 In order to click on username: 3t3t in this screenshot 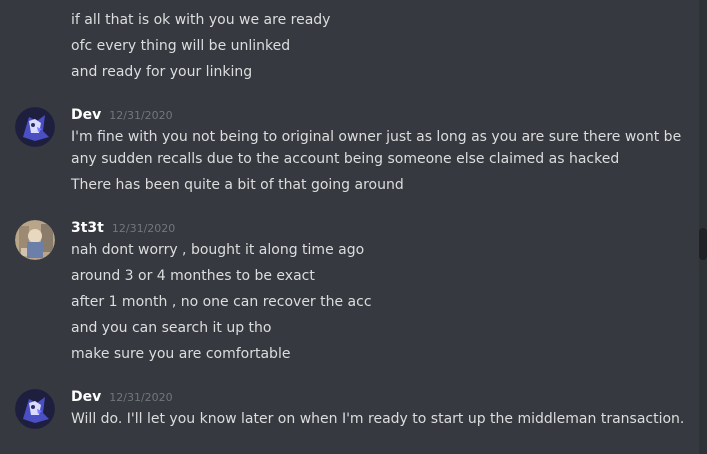, I will do `click(87, 228)`.